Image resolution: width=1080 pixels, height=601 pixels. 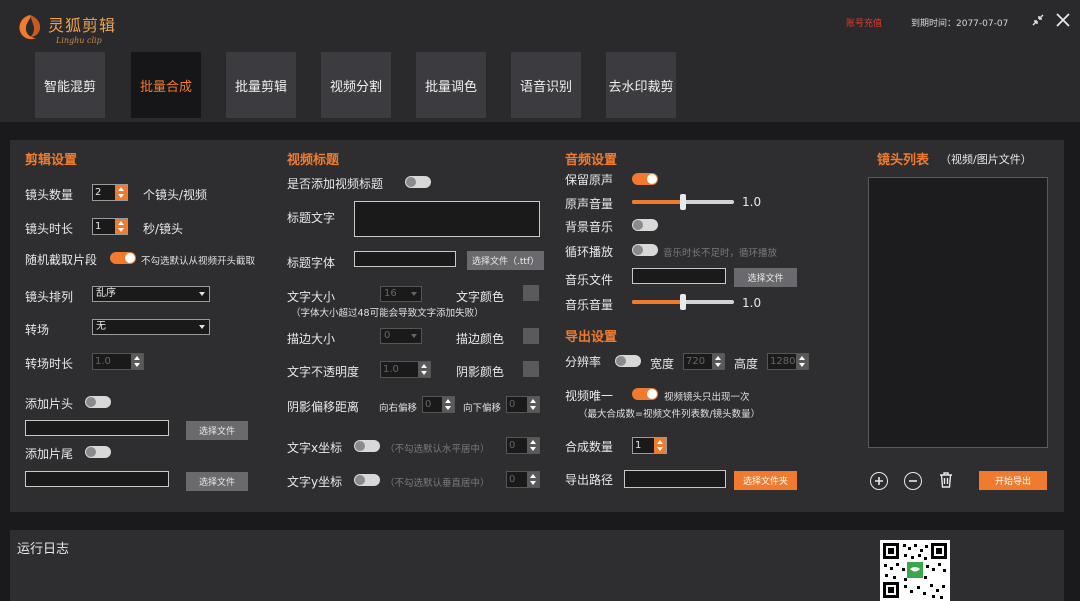 What do you see at coordinates (451, 85) in the screenshot?
I see `tab-batch-color: 批量调色` at bounding box center [451, 85].